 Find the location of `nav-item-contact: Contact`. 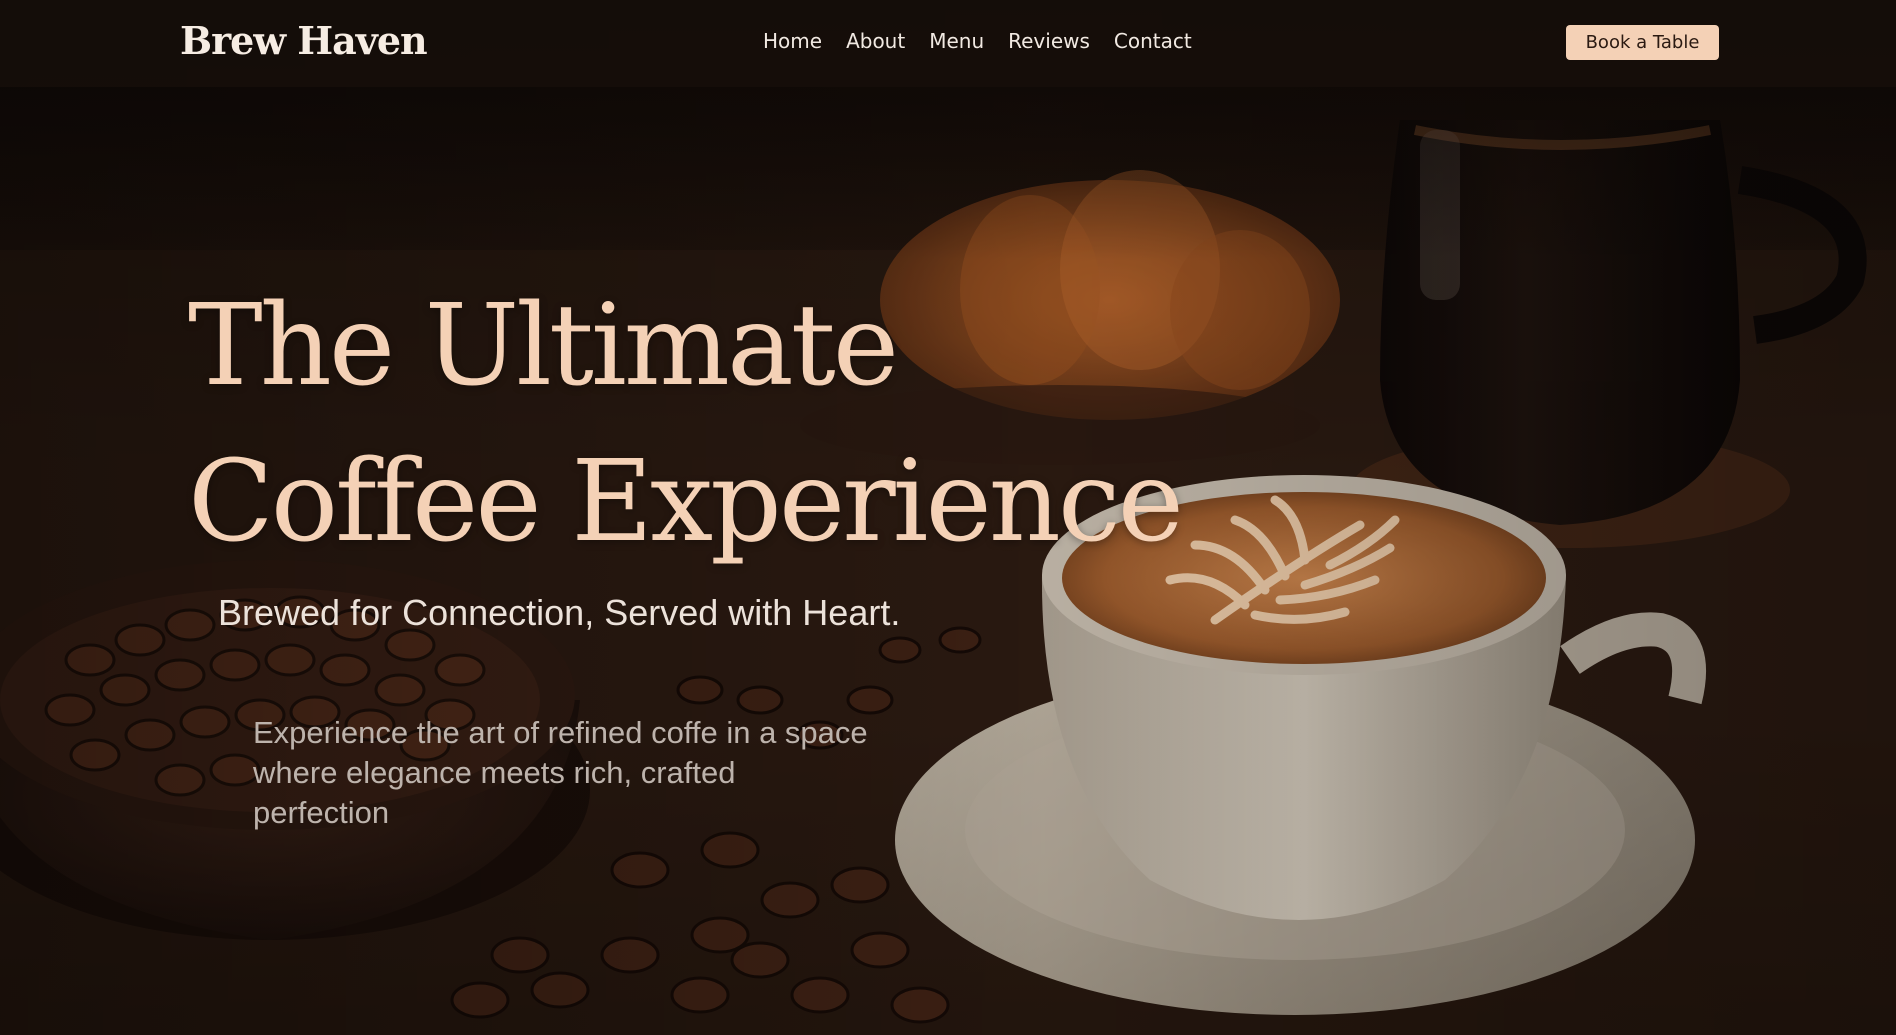

nav-item-contact: Contact is located at coordinates (1153, 41).